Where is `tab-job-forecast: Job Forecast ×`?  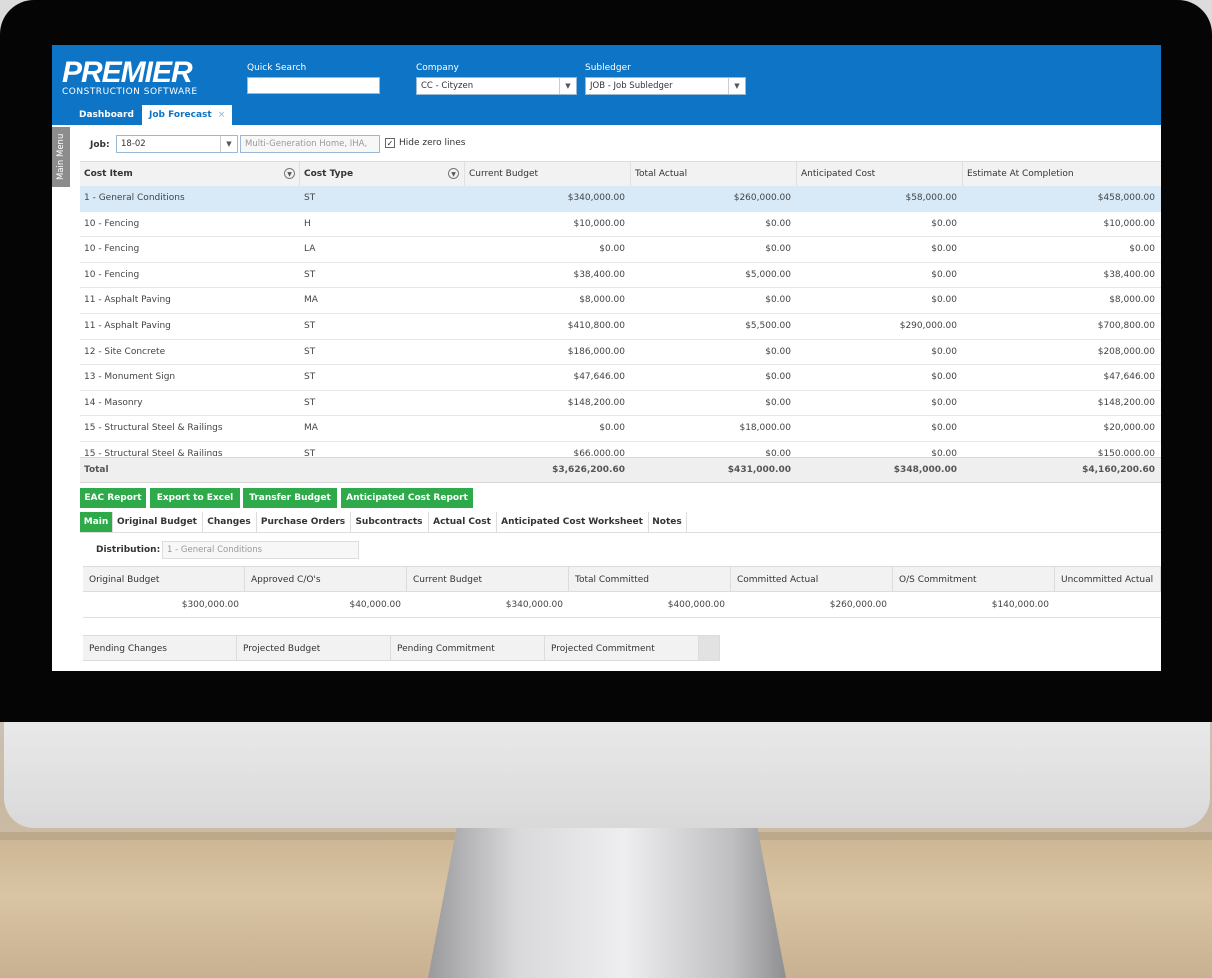
tab-job-forecast: Job Forecast × is located at coordinates (187, 115).